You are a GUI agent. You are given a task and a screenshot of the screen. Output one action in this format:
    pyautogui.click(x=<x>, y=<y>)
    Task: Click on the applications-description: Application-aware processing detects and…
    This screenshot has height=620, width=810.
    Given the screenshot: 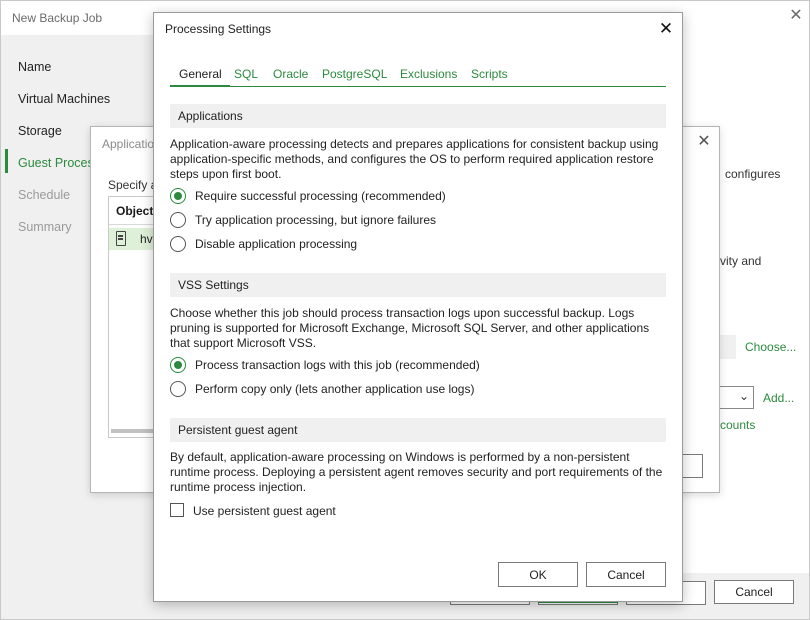 What is the action you would take?
    pyautogui.click(x=414, y=159)
    